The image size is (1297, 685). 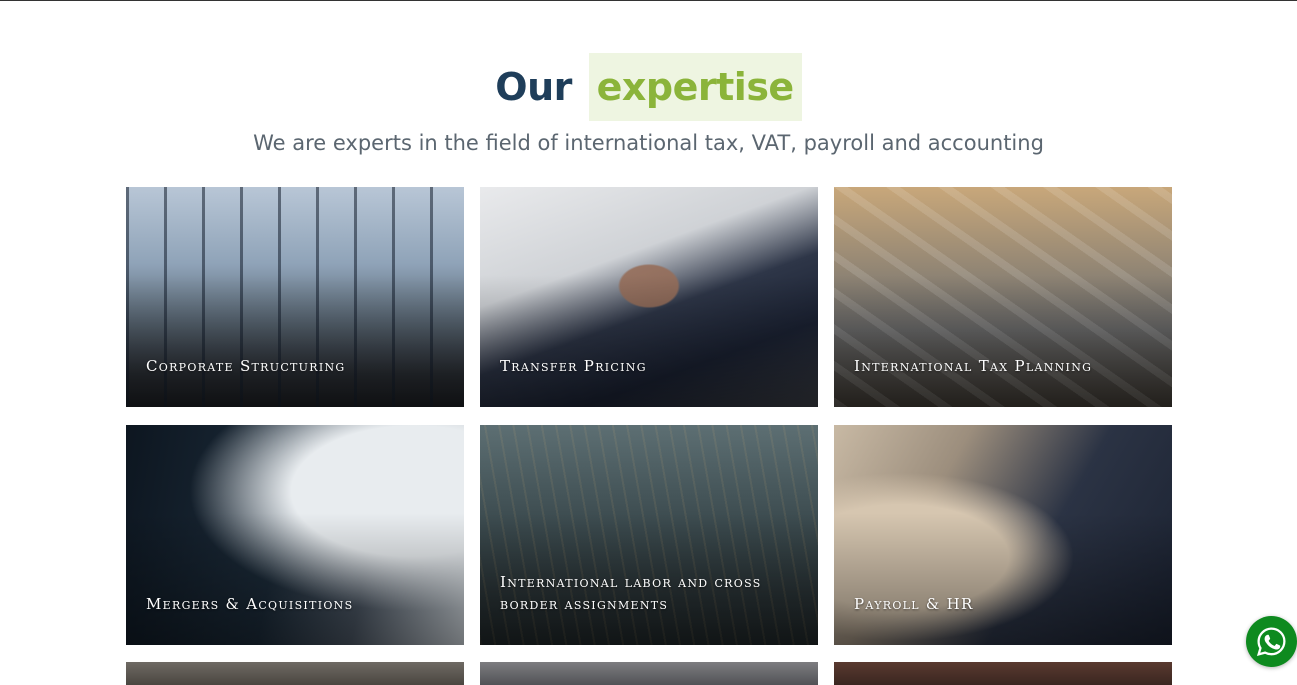 I want to click on card-international-tax-planning: International Tax Planning, so click(x=1003, y=297).